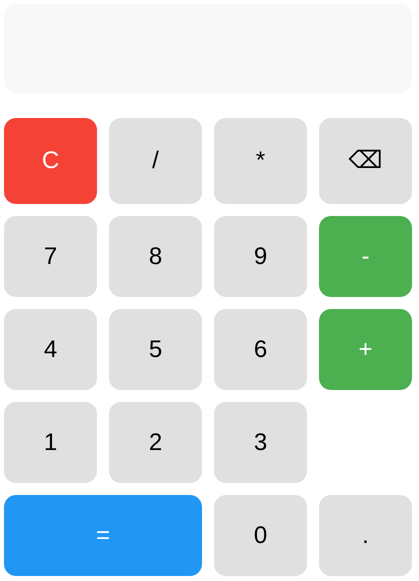 The image size is (419, 581). Describe the element at coordinates (260, 256) in the screenshot. I see `key-button: 9` at that location.